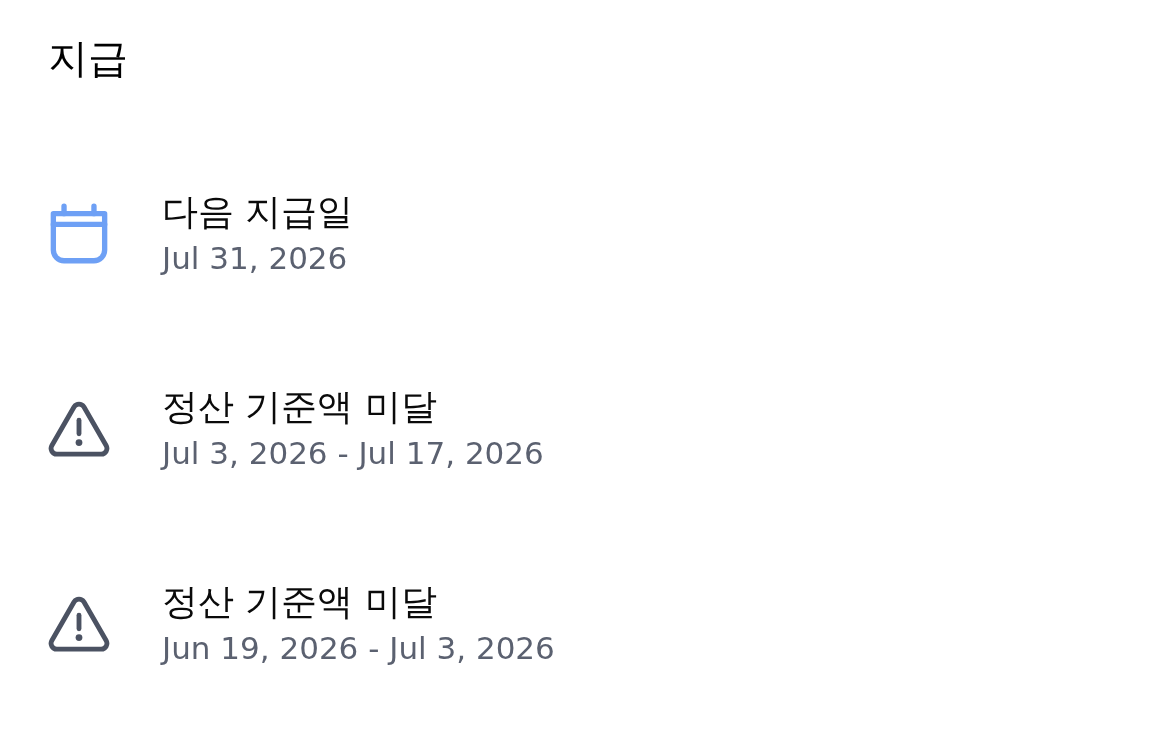 This screenshot has width=1170, height=754. Describe the element at coordinates (88, 58) in the screenshot. I see `page-title: 지급` at that location.